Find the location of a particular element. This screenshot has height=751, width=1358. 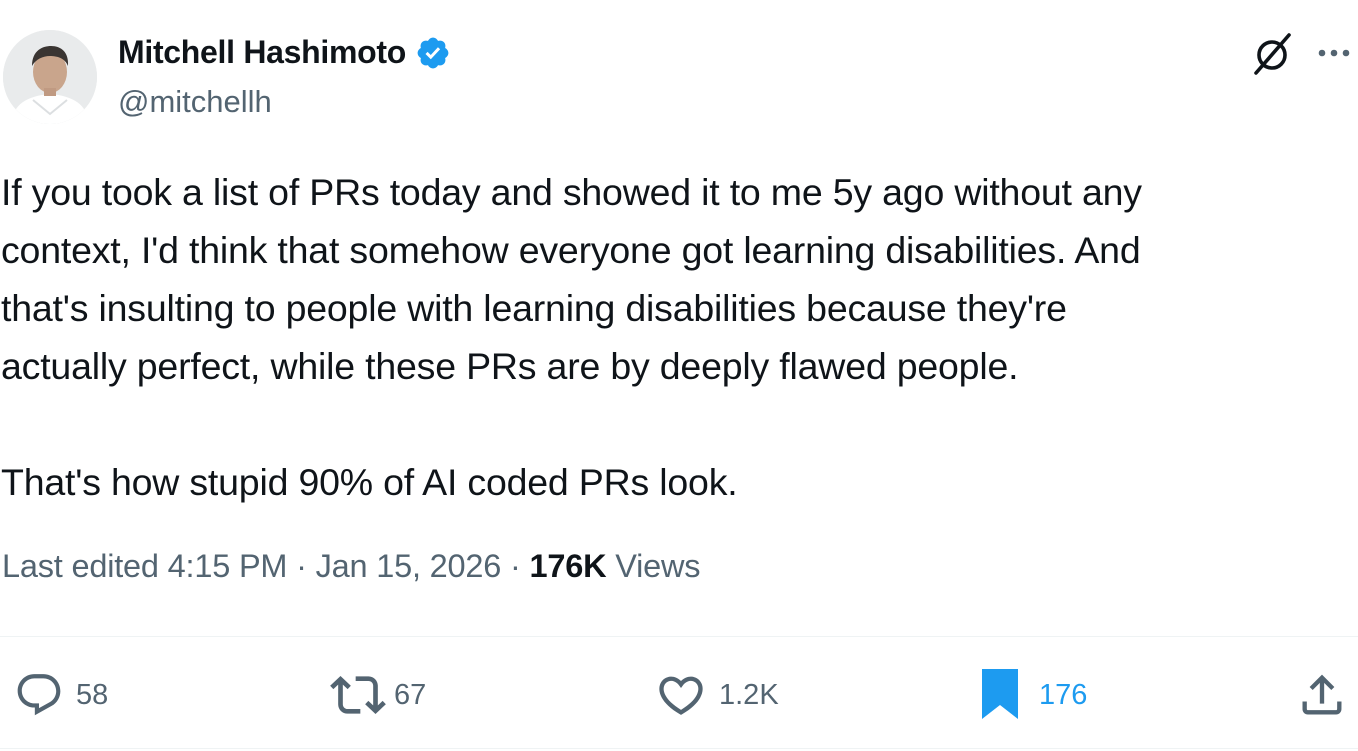

more-icon is located at coordinates (1334, 53).